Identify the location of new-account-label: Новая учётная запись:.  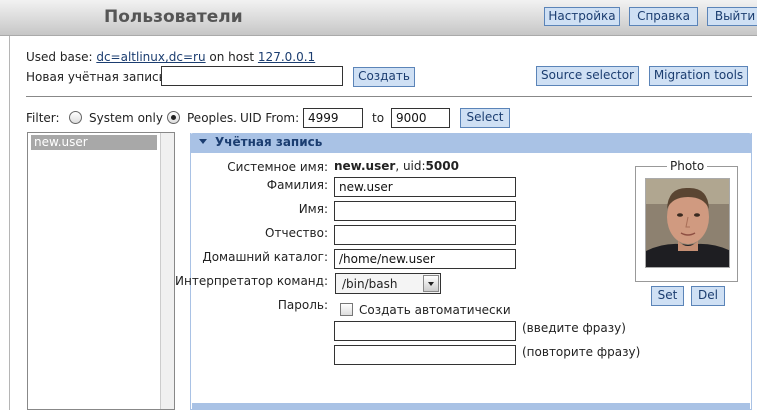
(98, 77).